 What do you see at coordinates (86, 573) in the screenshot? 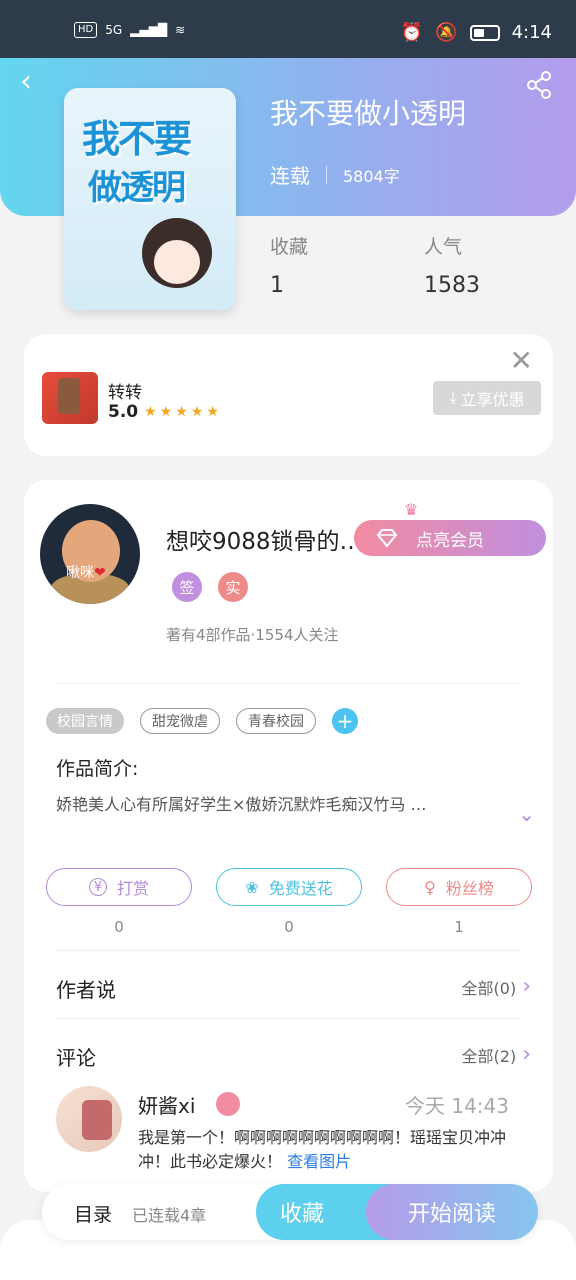
I see `avatar-text: 啾咪❤` at bounding box center [86, 573].